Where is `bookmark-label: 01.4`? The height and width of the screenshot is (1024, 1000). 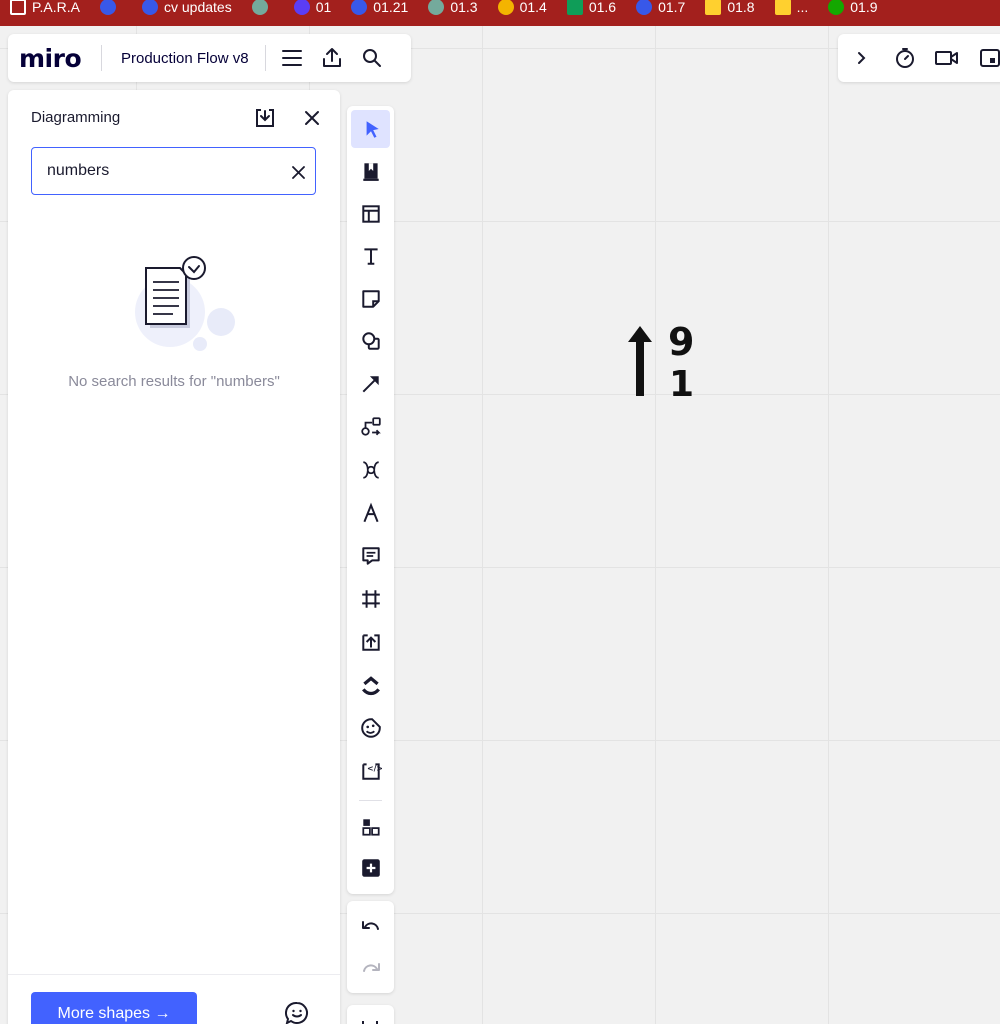 bookmark-label: 01.4 is located at coordinates (533, 7).